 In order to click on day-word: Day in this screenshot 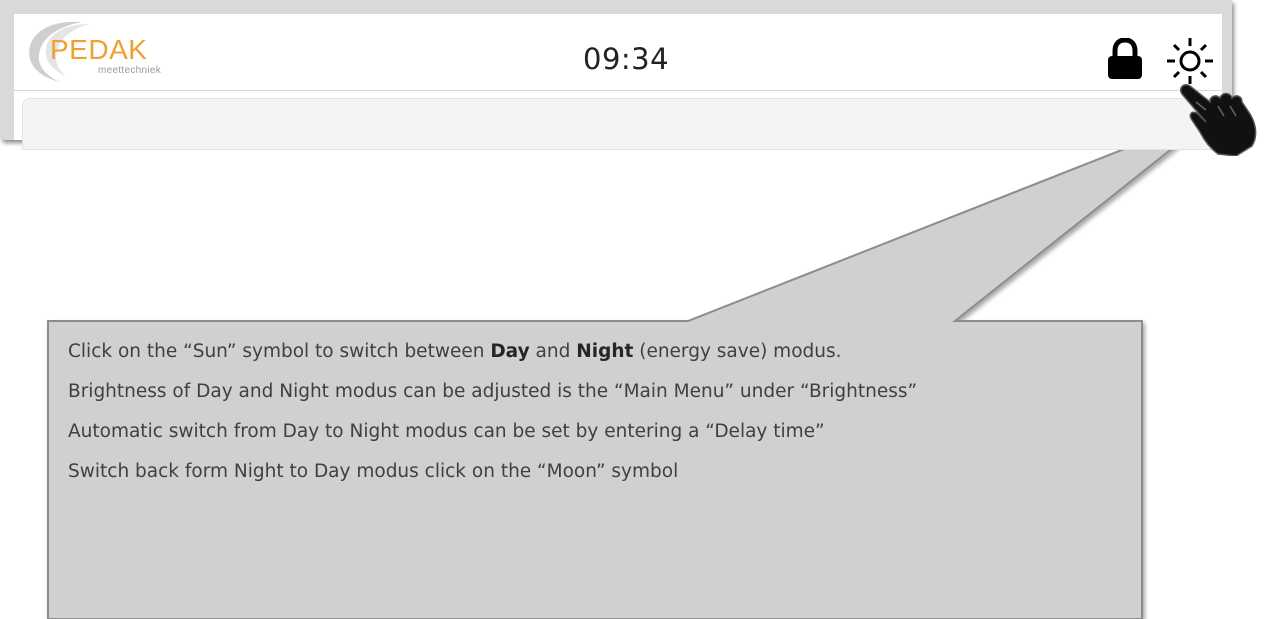, I will do `click(510, 351)`.